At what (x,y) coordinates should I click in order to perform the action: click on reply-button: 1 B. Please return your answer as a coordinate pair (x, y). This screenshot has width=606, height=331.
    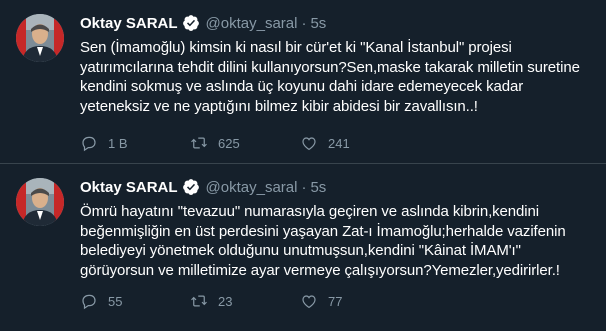
    Looking at the image, I should click on (135, 143).